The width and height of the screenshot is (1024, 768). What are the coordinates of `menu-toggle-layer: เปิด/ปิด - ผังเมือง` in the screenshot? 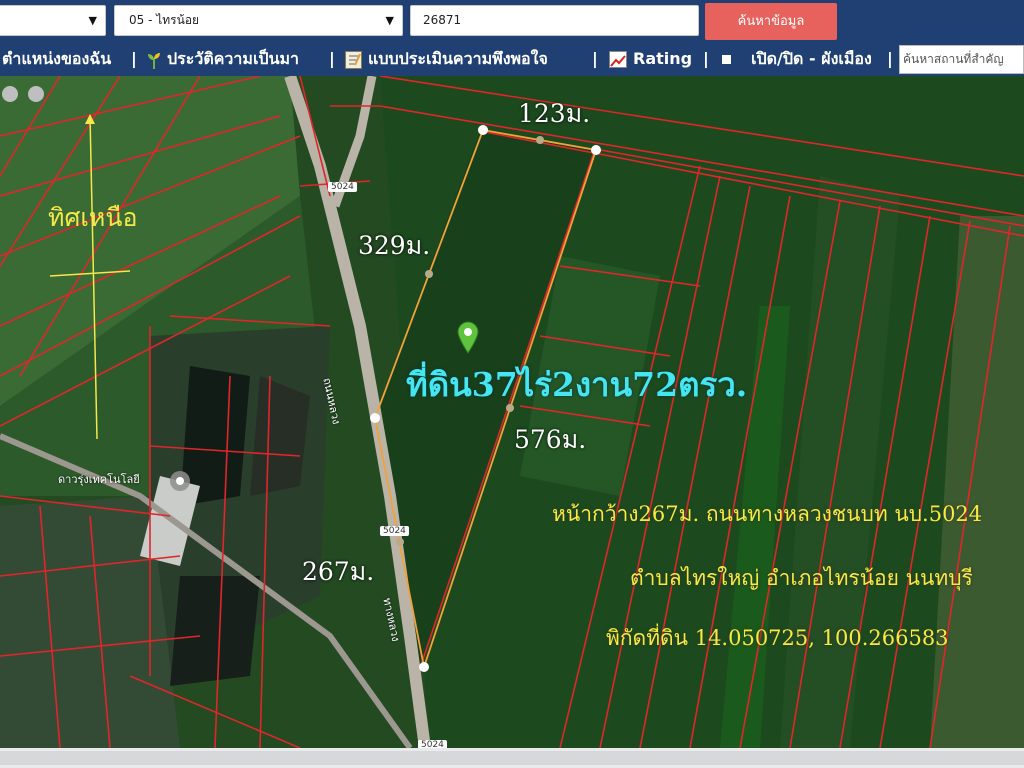 It's located at (796, 59).